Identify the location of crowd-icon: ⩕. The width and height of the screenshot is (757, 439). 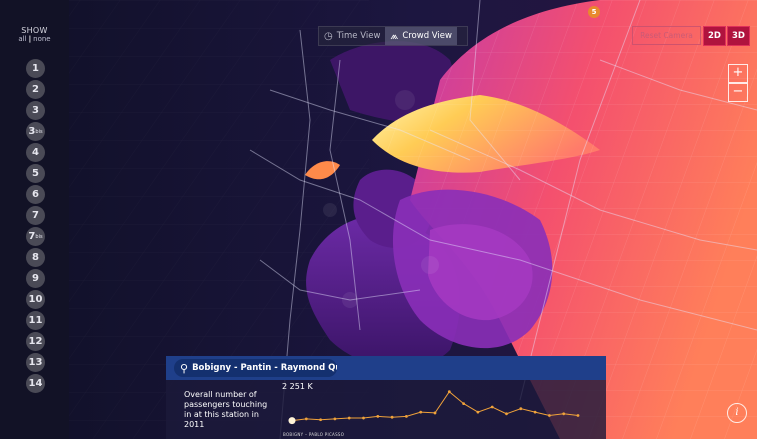
(394, 36).